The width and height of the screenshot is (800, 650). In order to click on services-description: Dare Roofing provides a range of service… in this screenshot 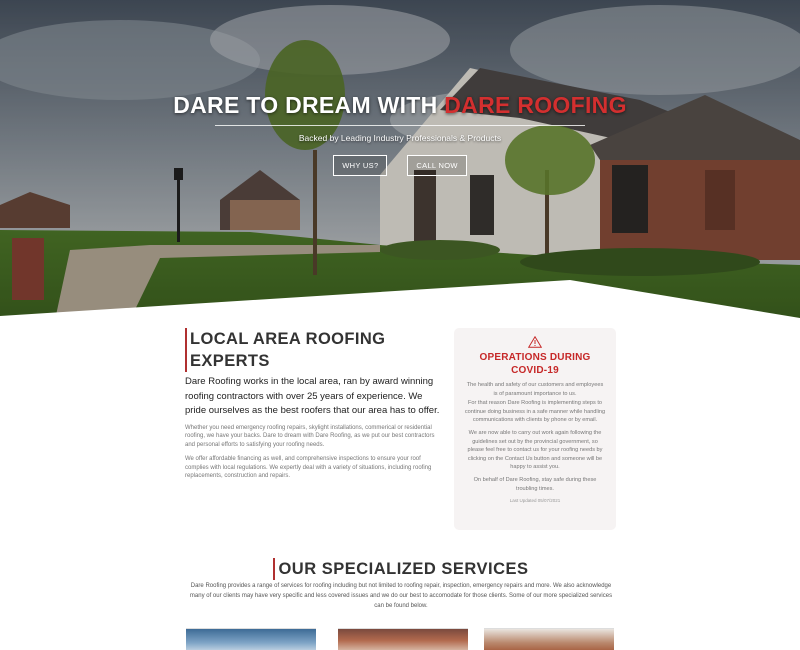, I will do `click(401, 596)`.